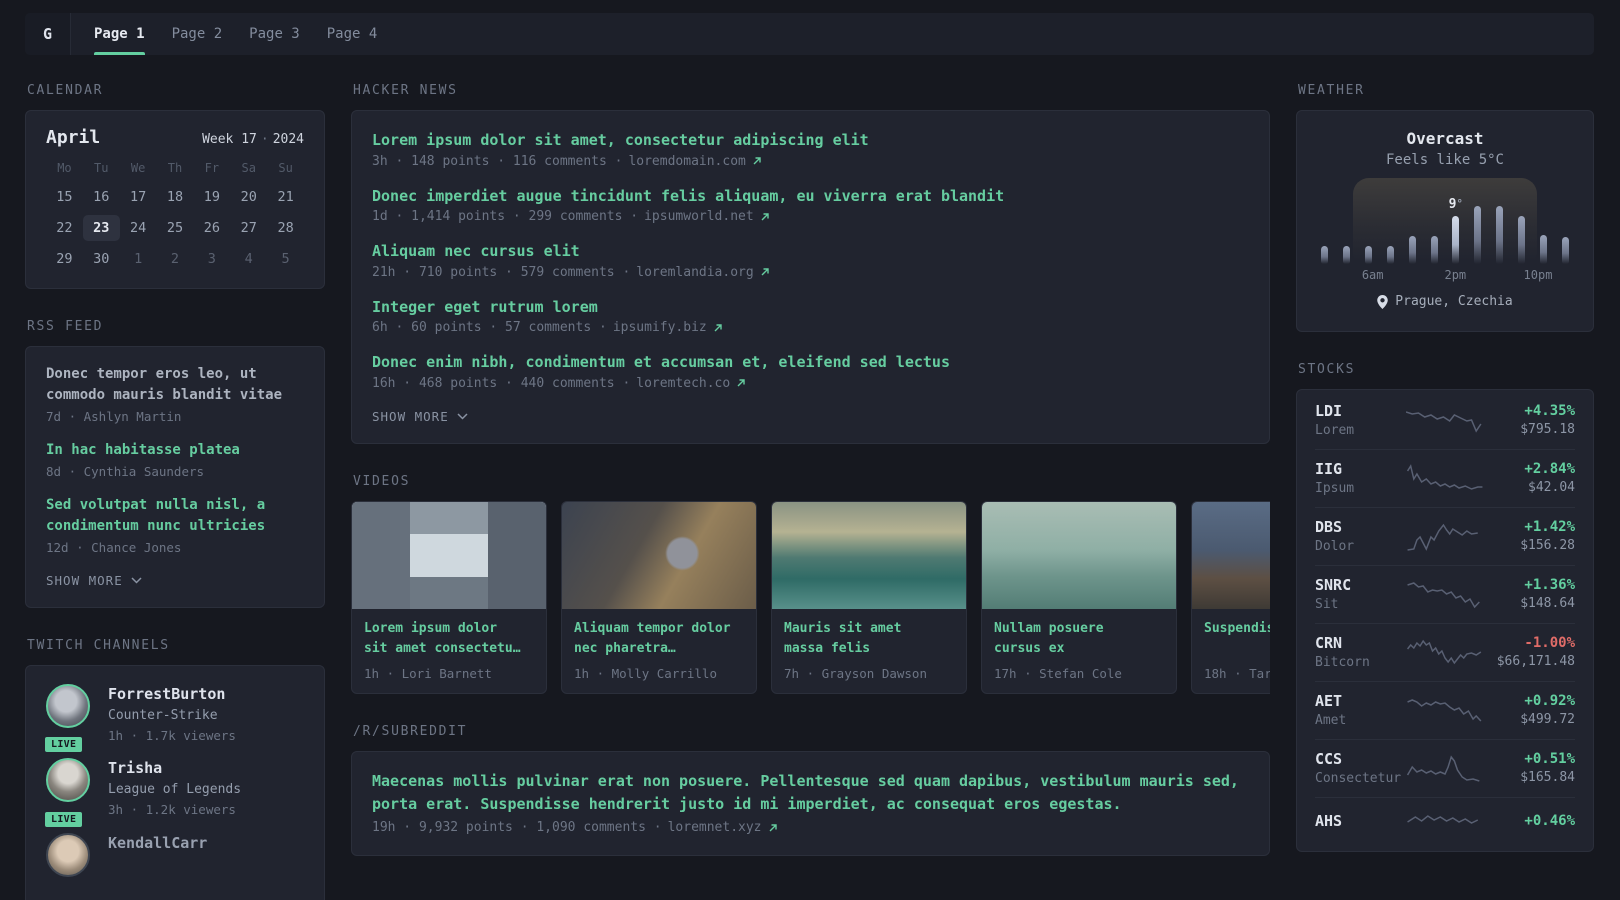 The width and height of the screenshot is (1620, 900). I want to click on stock-row: DBS Dolor +1.42% $156.28, so click(1445, 535).